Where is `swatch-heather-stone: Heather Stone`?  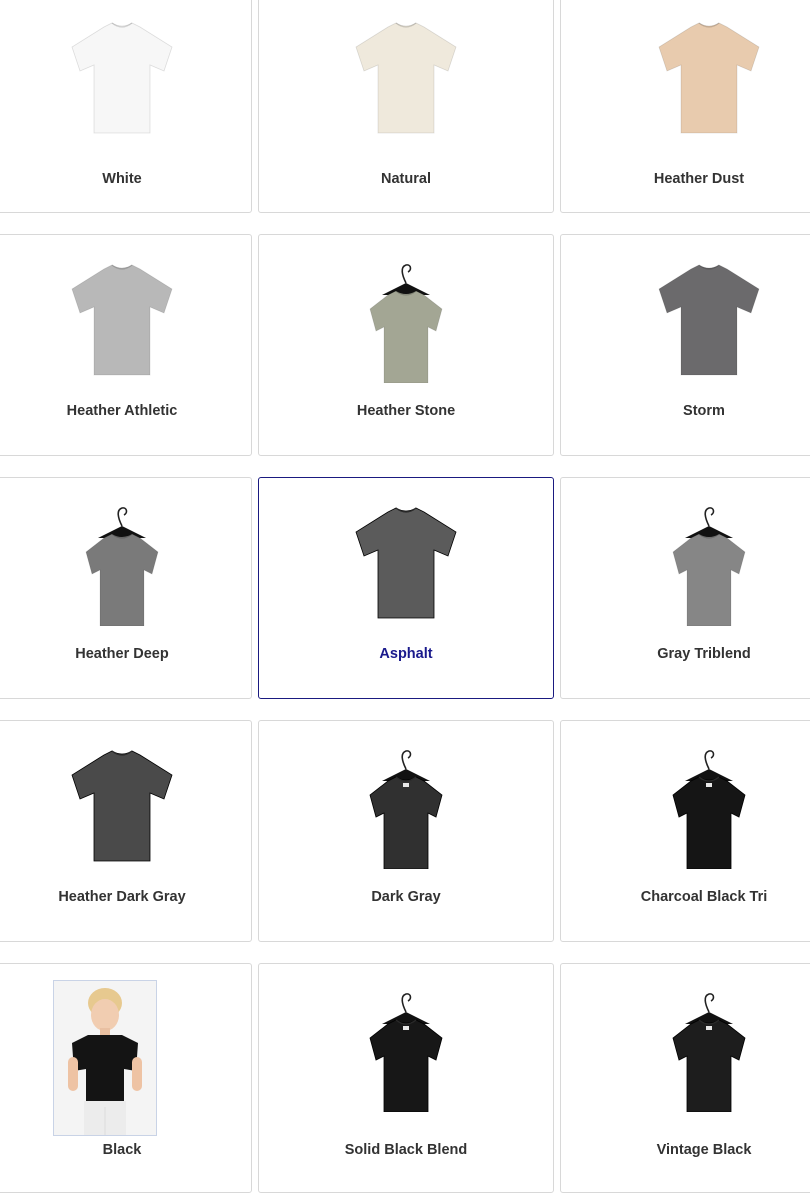 swatch-heather-stone: Heather Stone is located at coordinates (406, 345).